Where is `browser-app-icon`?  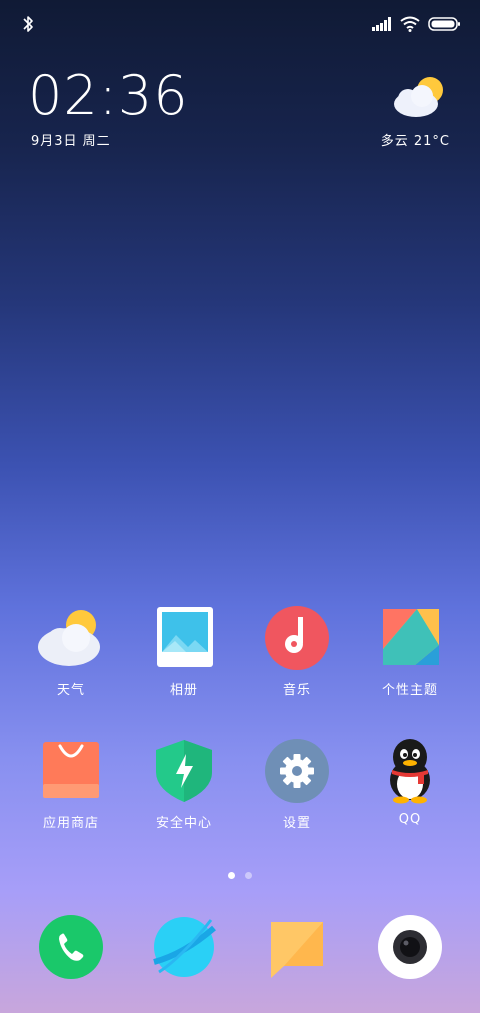 browser-app-icon is located at coordinates (184, 947).